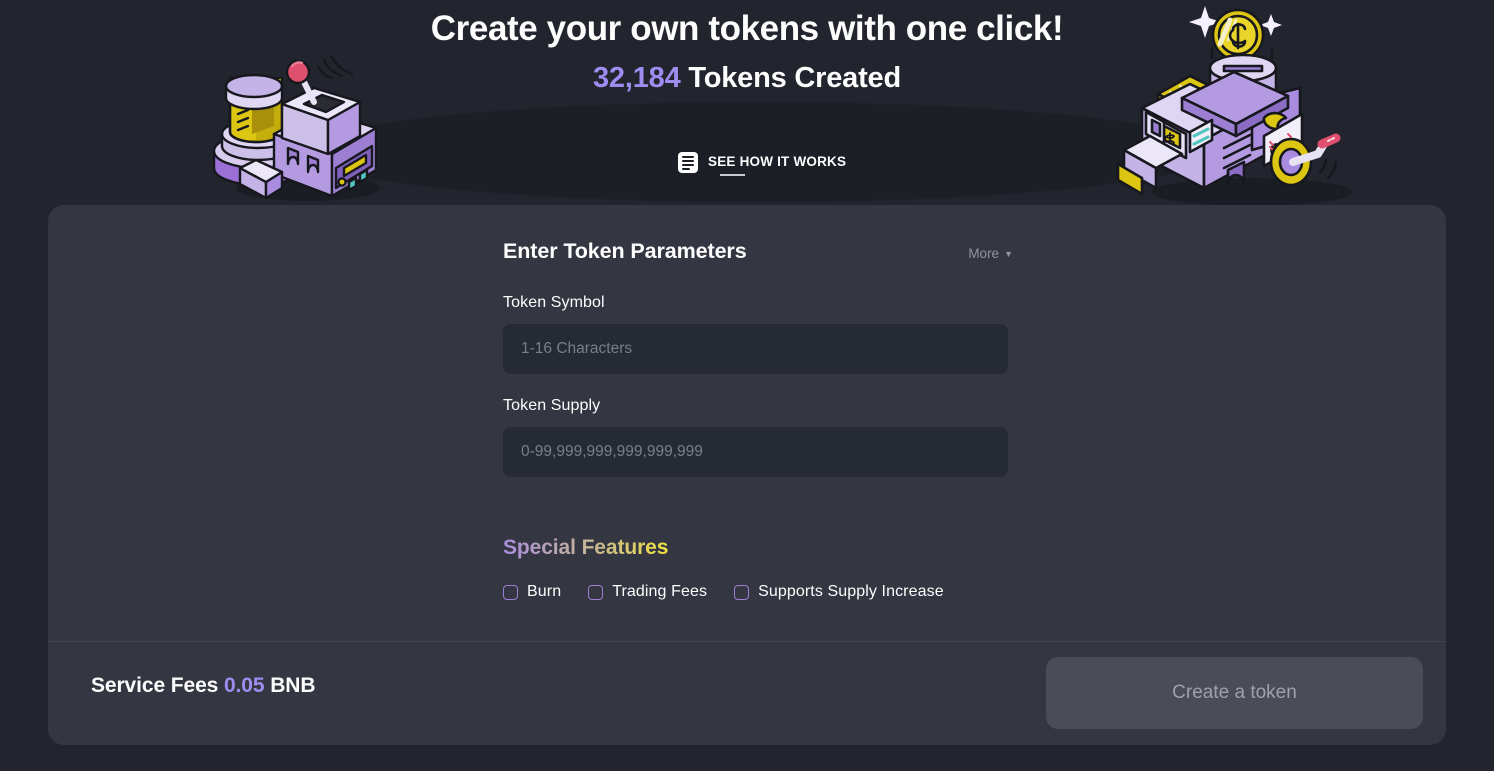 The image size is (1494, 771). Describe the element at coordinates (1236, 104) in the screenshot. I see `coin-machine-illustration` at that location.